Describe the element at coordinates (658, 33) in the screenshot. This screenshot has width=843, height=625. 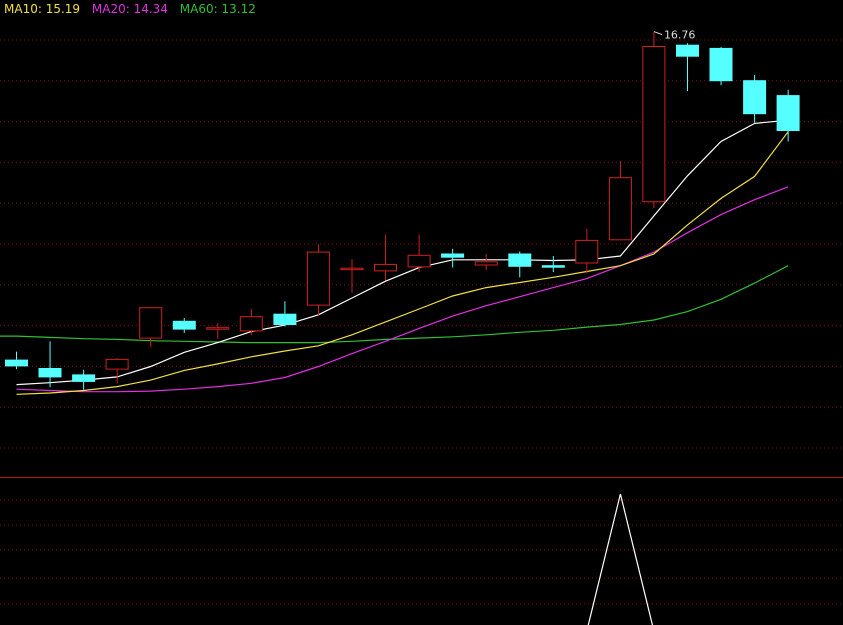
I see `annotation-pointer` at that location.